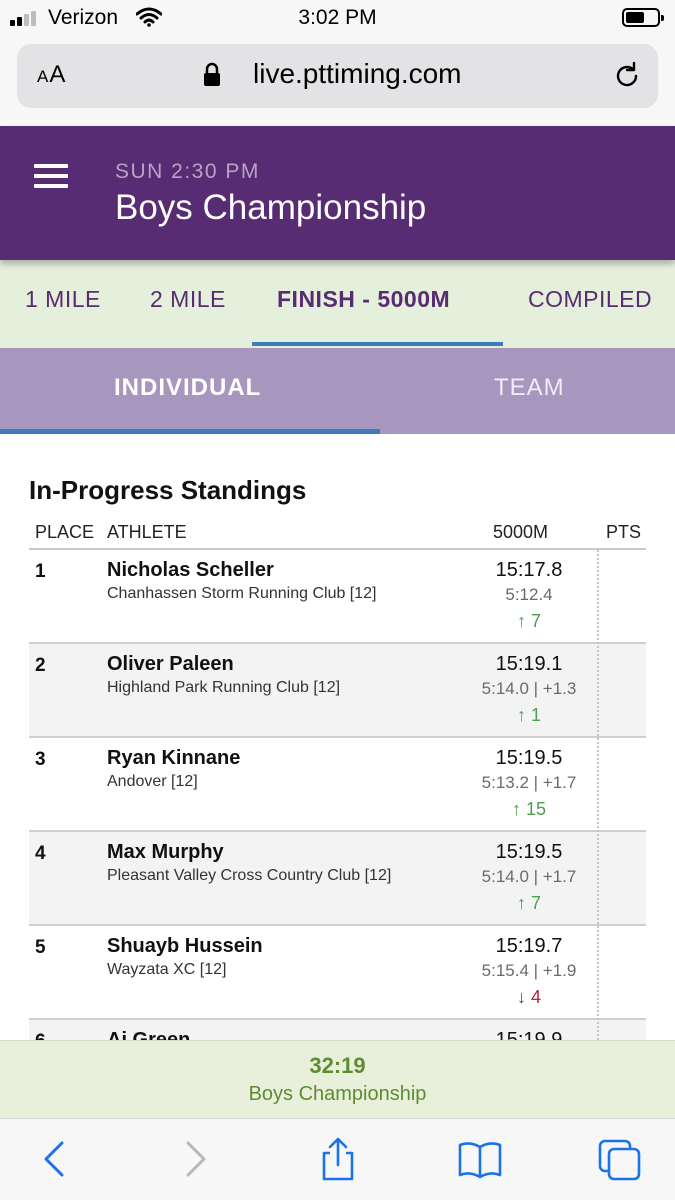 This screenshot has height=1200, width=675. What do you see at coordinates (337, 1065) in the screenshot?
I see `race-clock-time: 32:19` at bounding box center [337, 1065].